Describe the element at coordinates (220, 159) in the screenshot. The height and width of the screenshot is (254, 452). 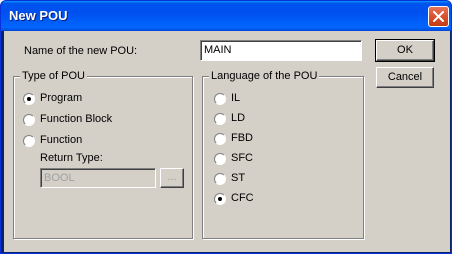
I see `radio-sfc` at that location.